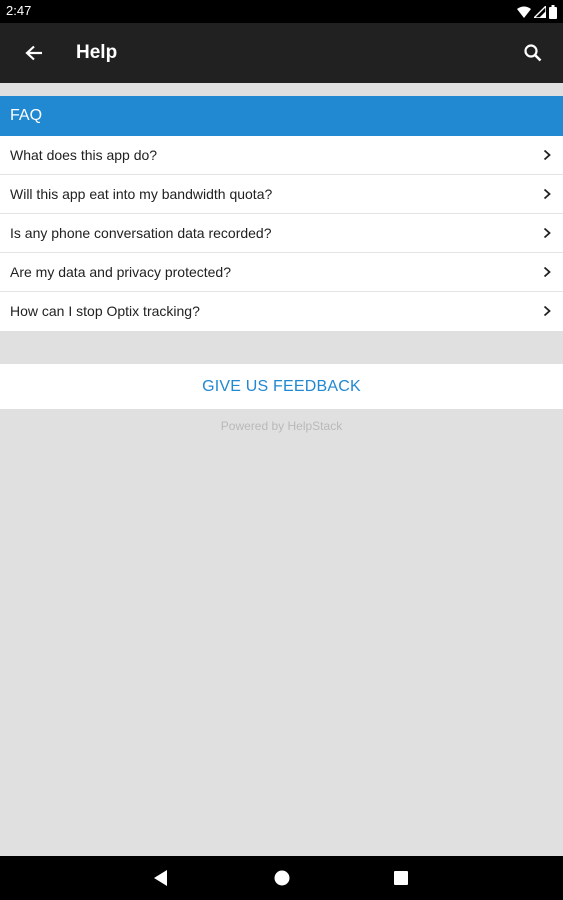  I want to click on faq-item: Is any phone conversation data recorded?, so click(281, 233).